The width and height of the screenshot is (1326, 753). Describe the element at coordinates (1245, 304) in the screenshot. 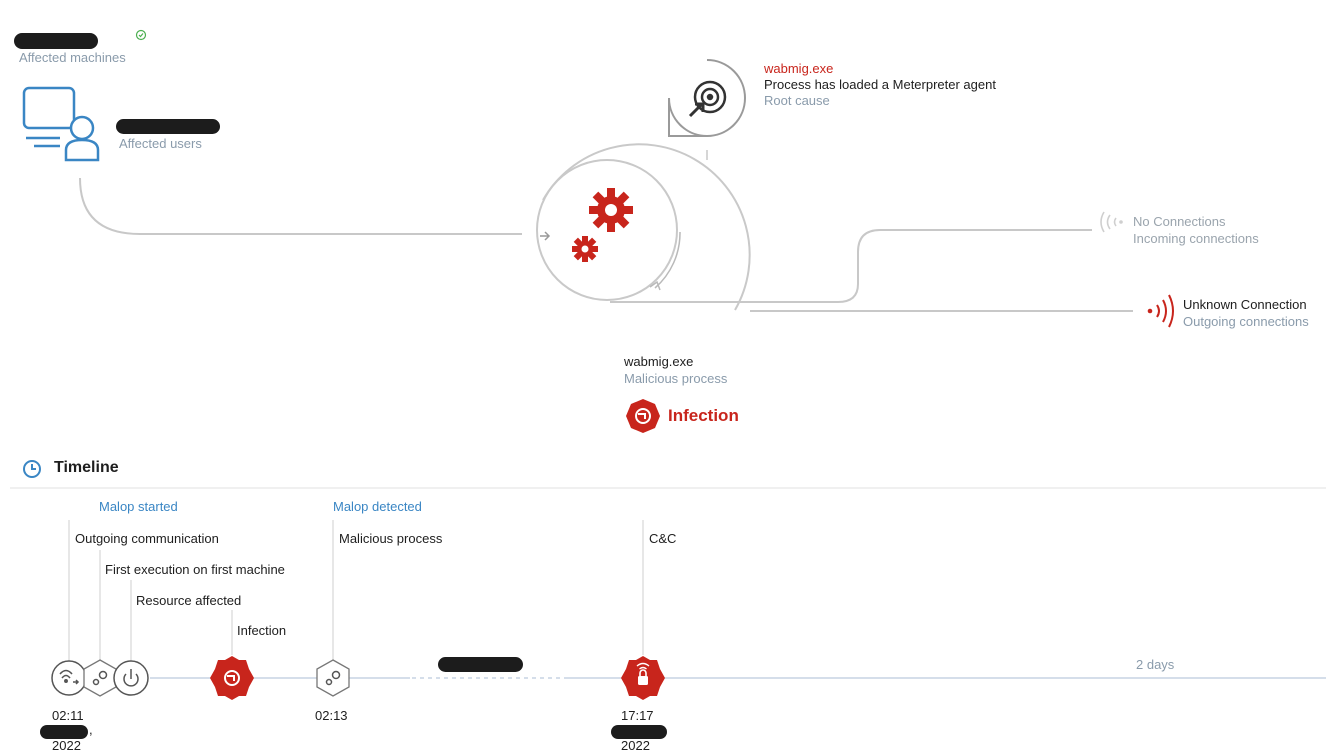

I see `outgoing-title: Unknown Connection` at that location.